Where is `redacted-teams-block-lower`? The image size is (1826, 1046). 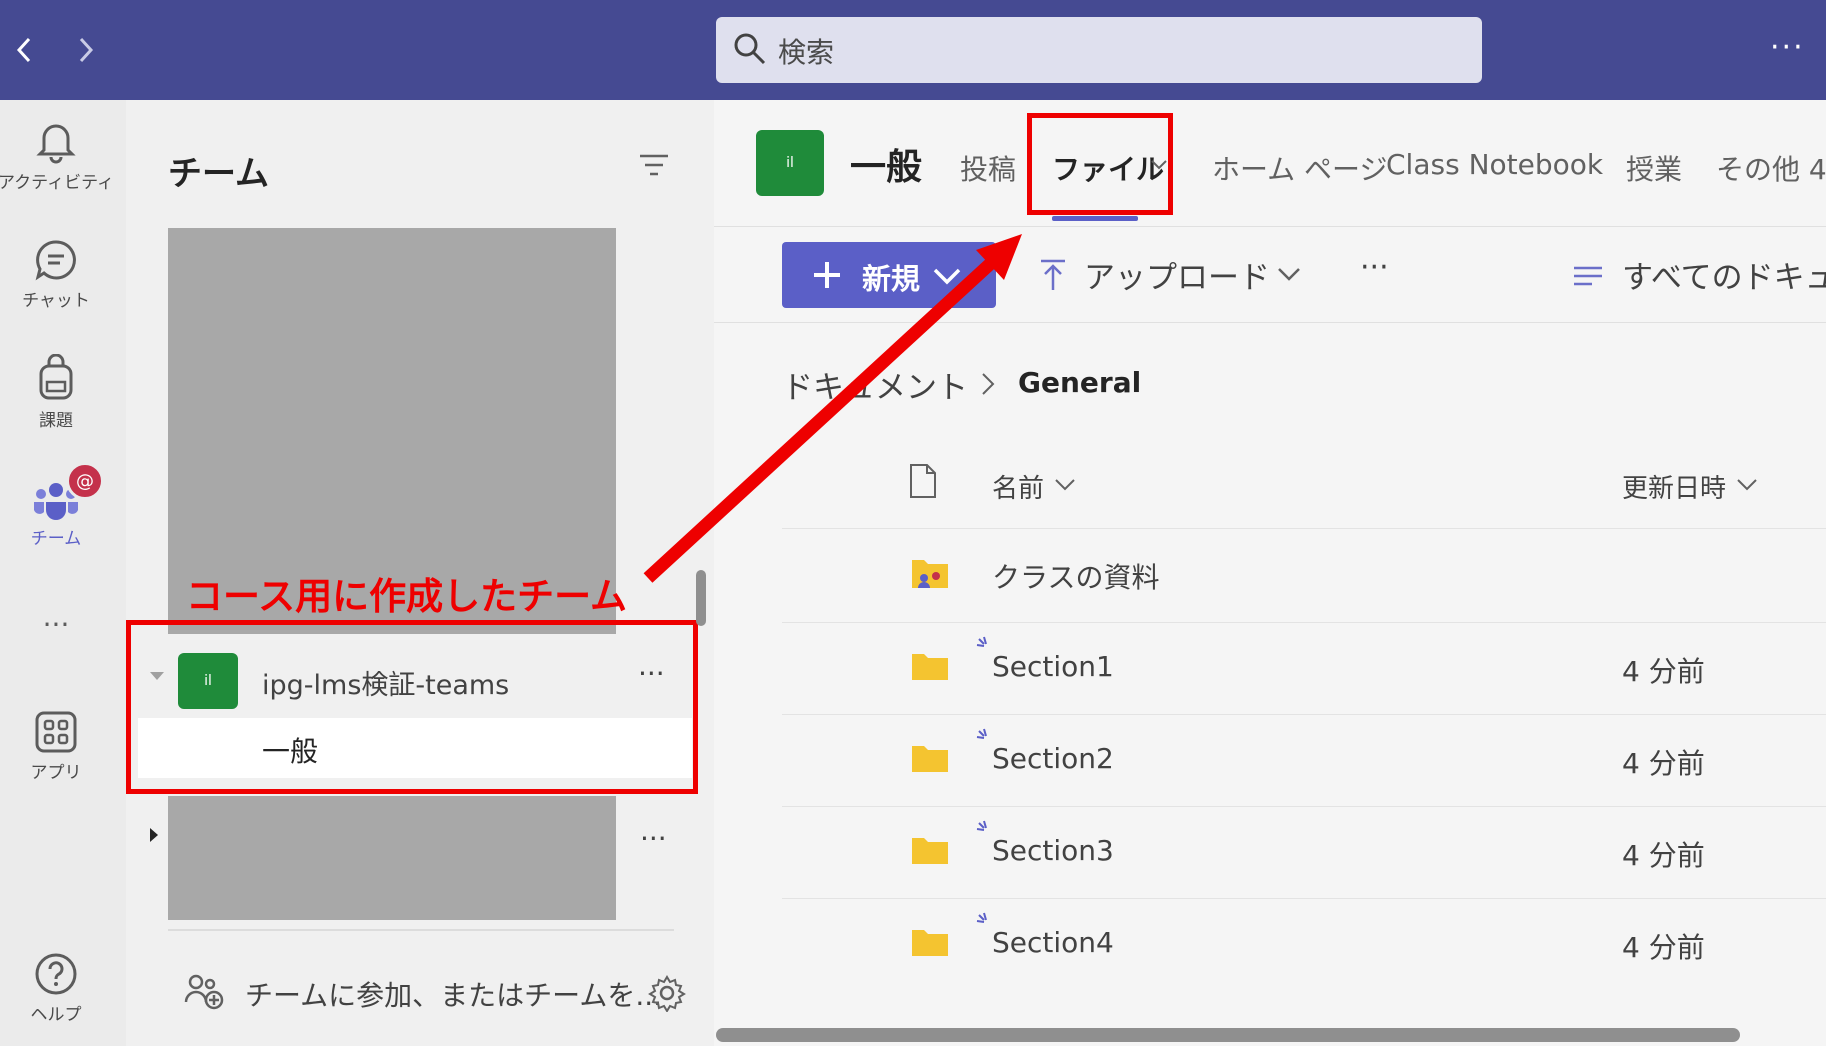 redacted-teams-block-lower is located at coordinates (392, 858).